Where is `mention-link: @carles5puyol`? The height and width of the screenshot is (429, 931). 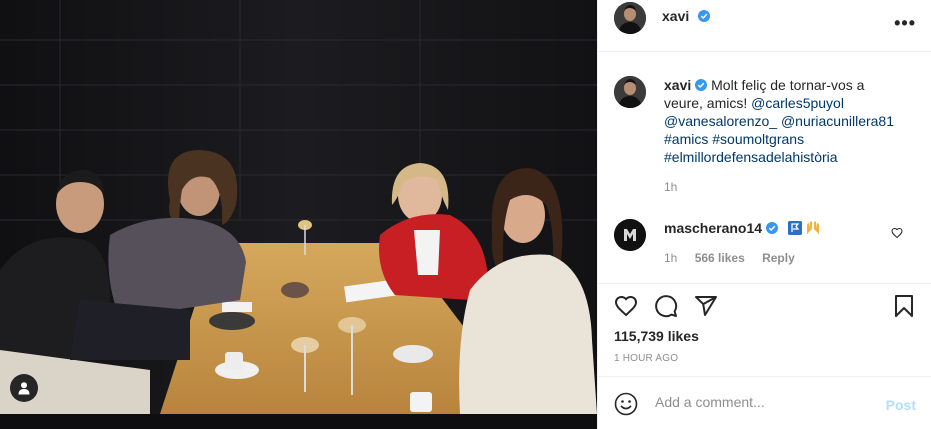
mention-link: @carles5puyol is located at coordinates (797, 103).